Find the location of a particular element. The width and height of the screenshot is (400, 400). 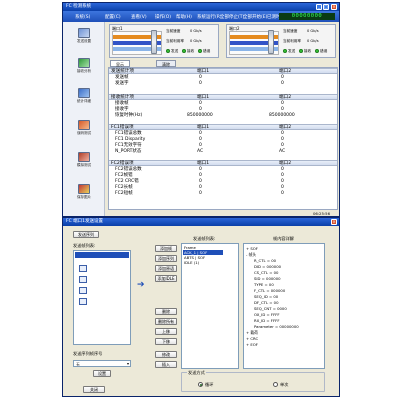

stats-icon is located at coordinates (84, 93).